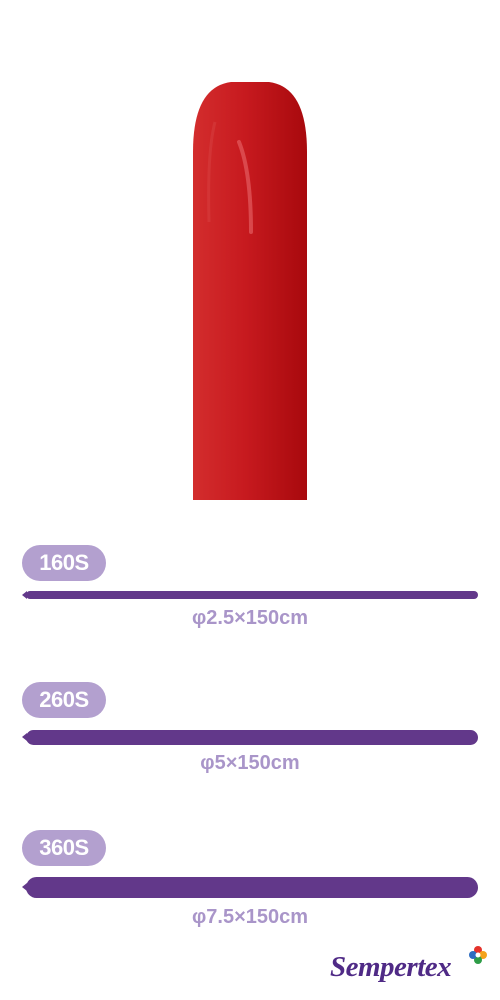 The height and width of the screenshot is (1000, 500). Describe the element at coordinates (64, 563) in the screenshot. I see `size-badge: 160S` at that location.